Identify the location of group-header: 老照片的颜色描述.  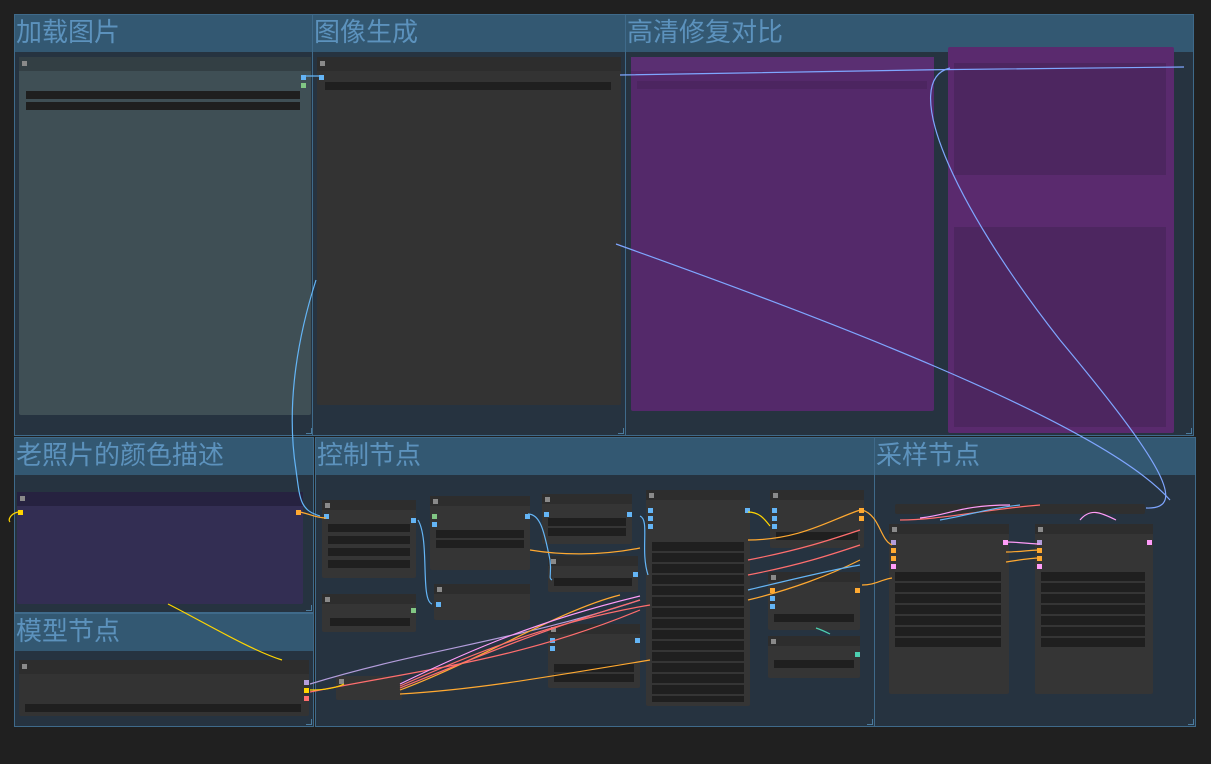
(164, 456).